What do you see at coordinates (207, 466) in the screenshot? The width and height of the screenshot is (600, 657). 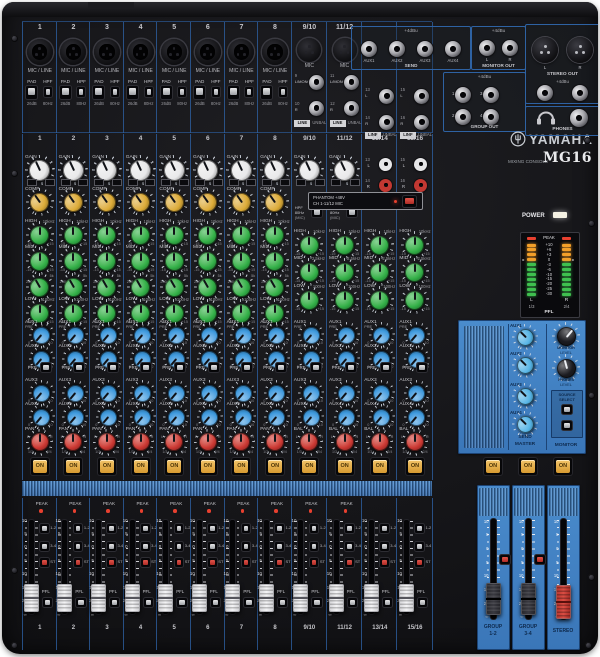 I see `ch6-on-button: ON` at bounding box center [207, 466].